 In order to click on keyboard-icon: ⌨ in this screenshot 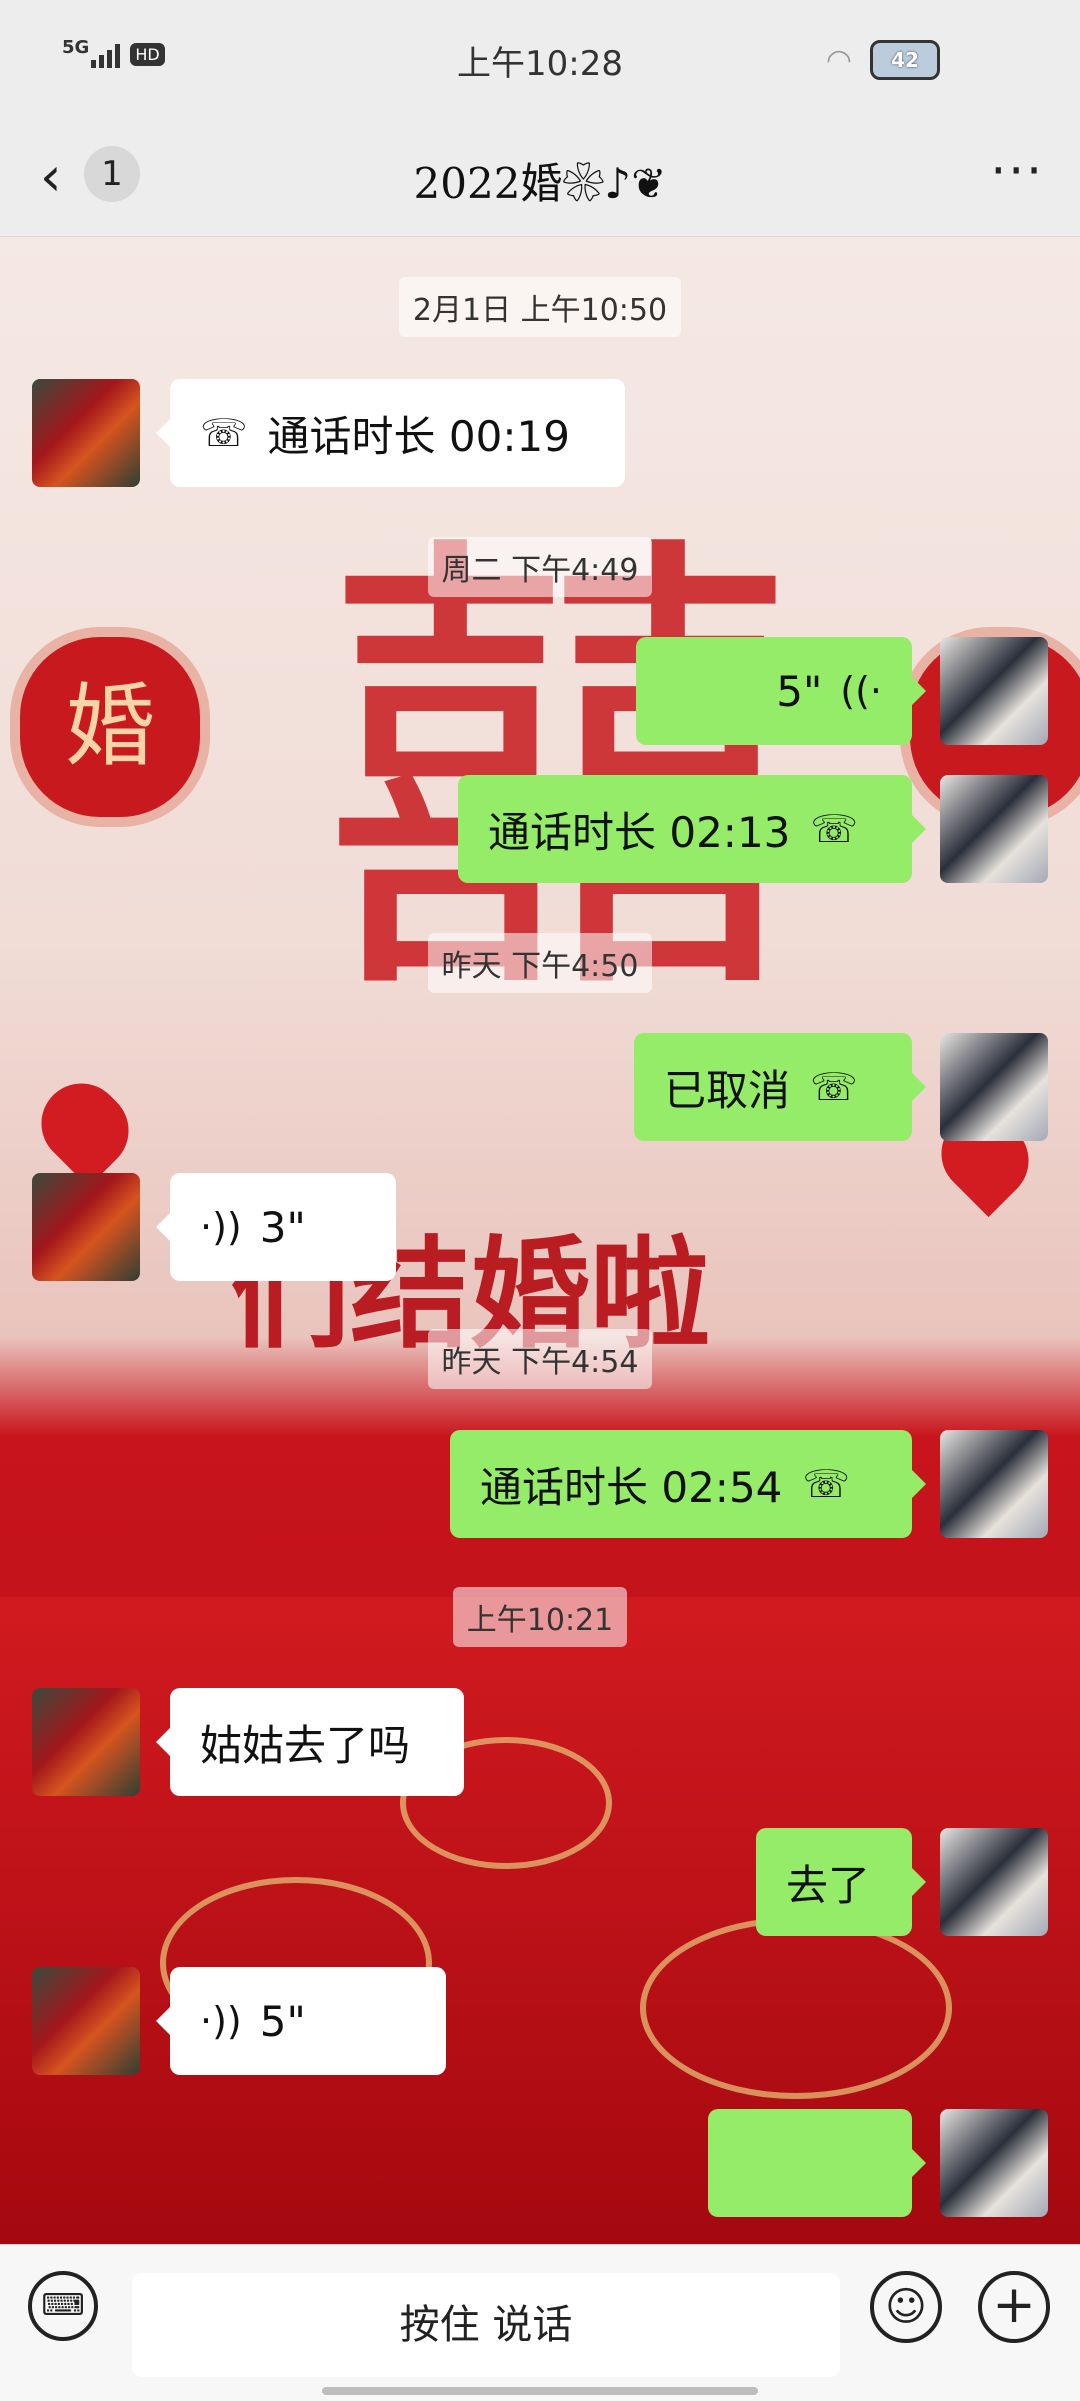, I will do `click(63, 2306)`.